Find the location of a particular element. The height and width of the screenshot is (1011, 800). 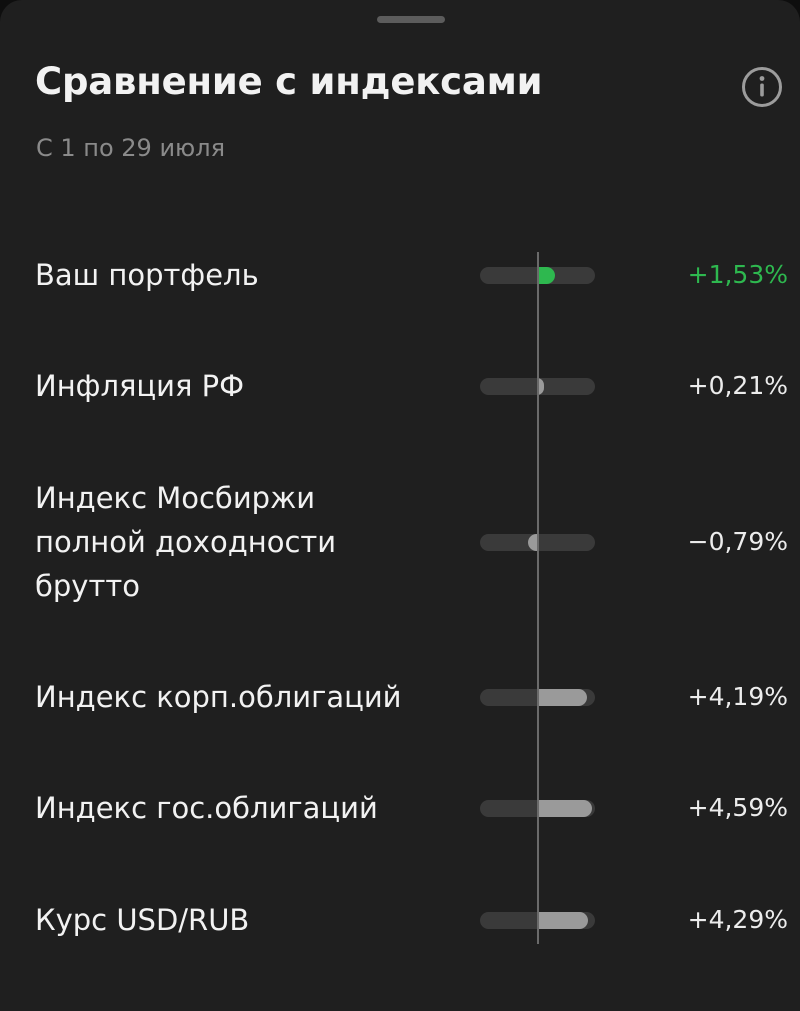

row-label: Ваш портфель is located at coordinates (147, 275).